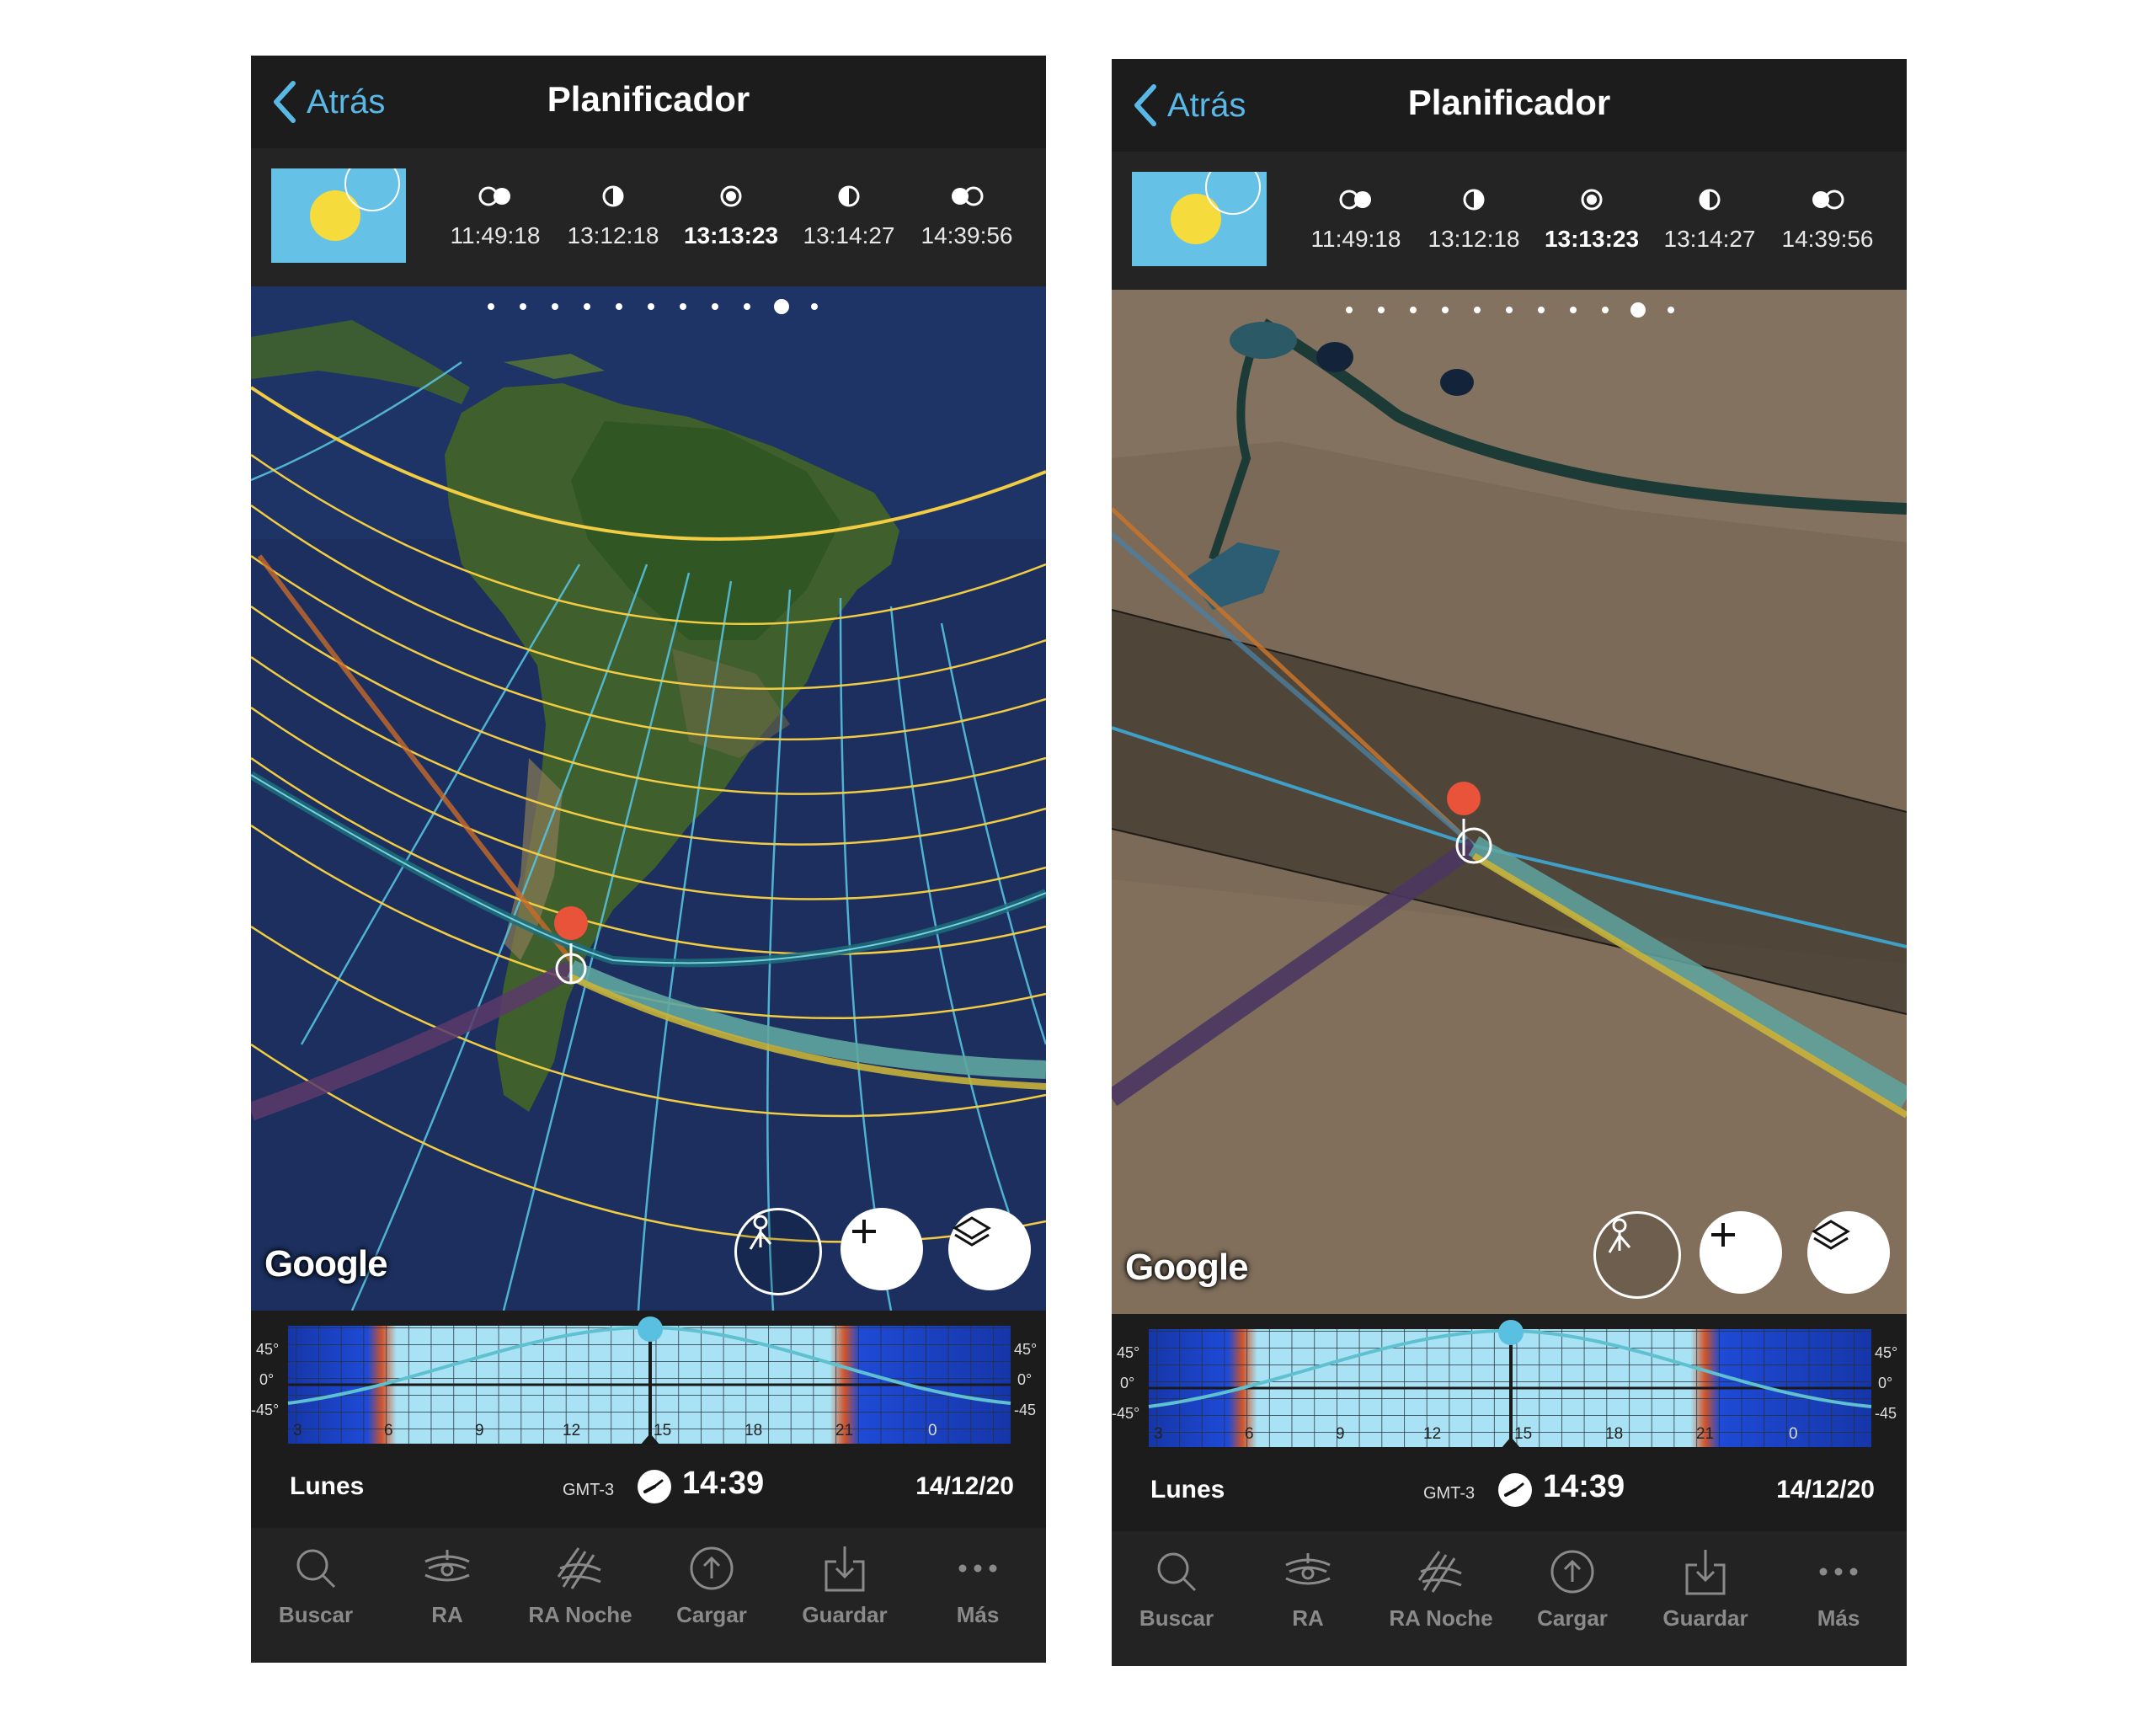 The height and width of the screenshot is (1725, 2156). Describe the element at coordinates (265, 1410) in the screenshot. I see `y-label: -45°` at that location.